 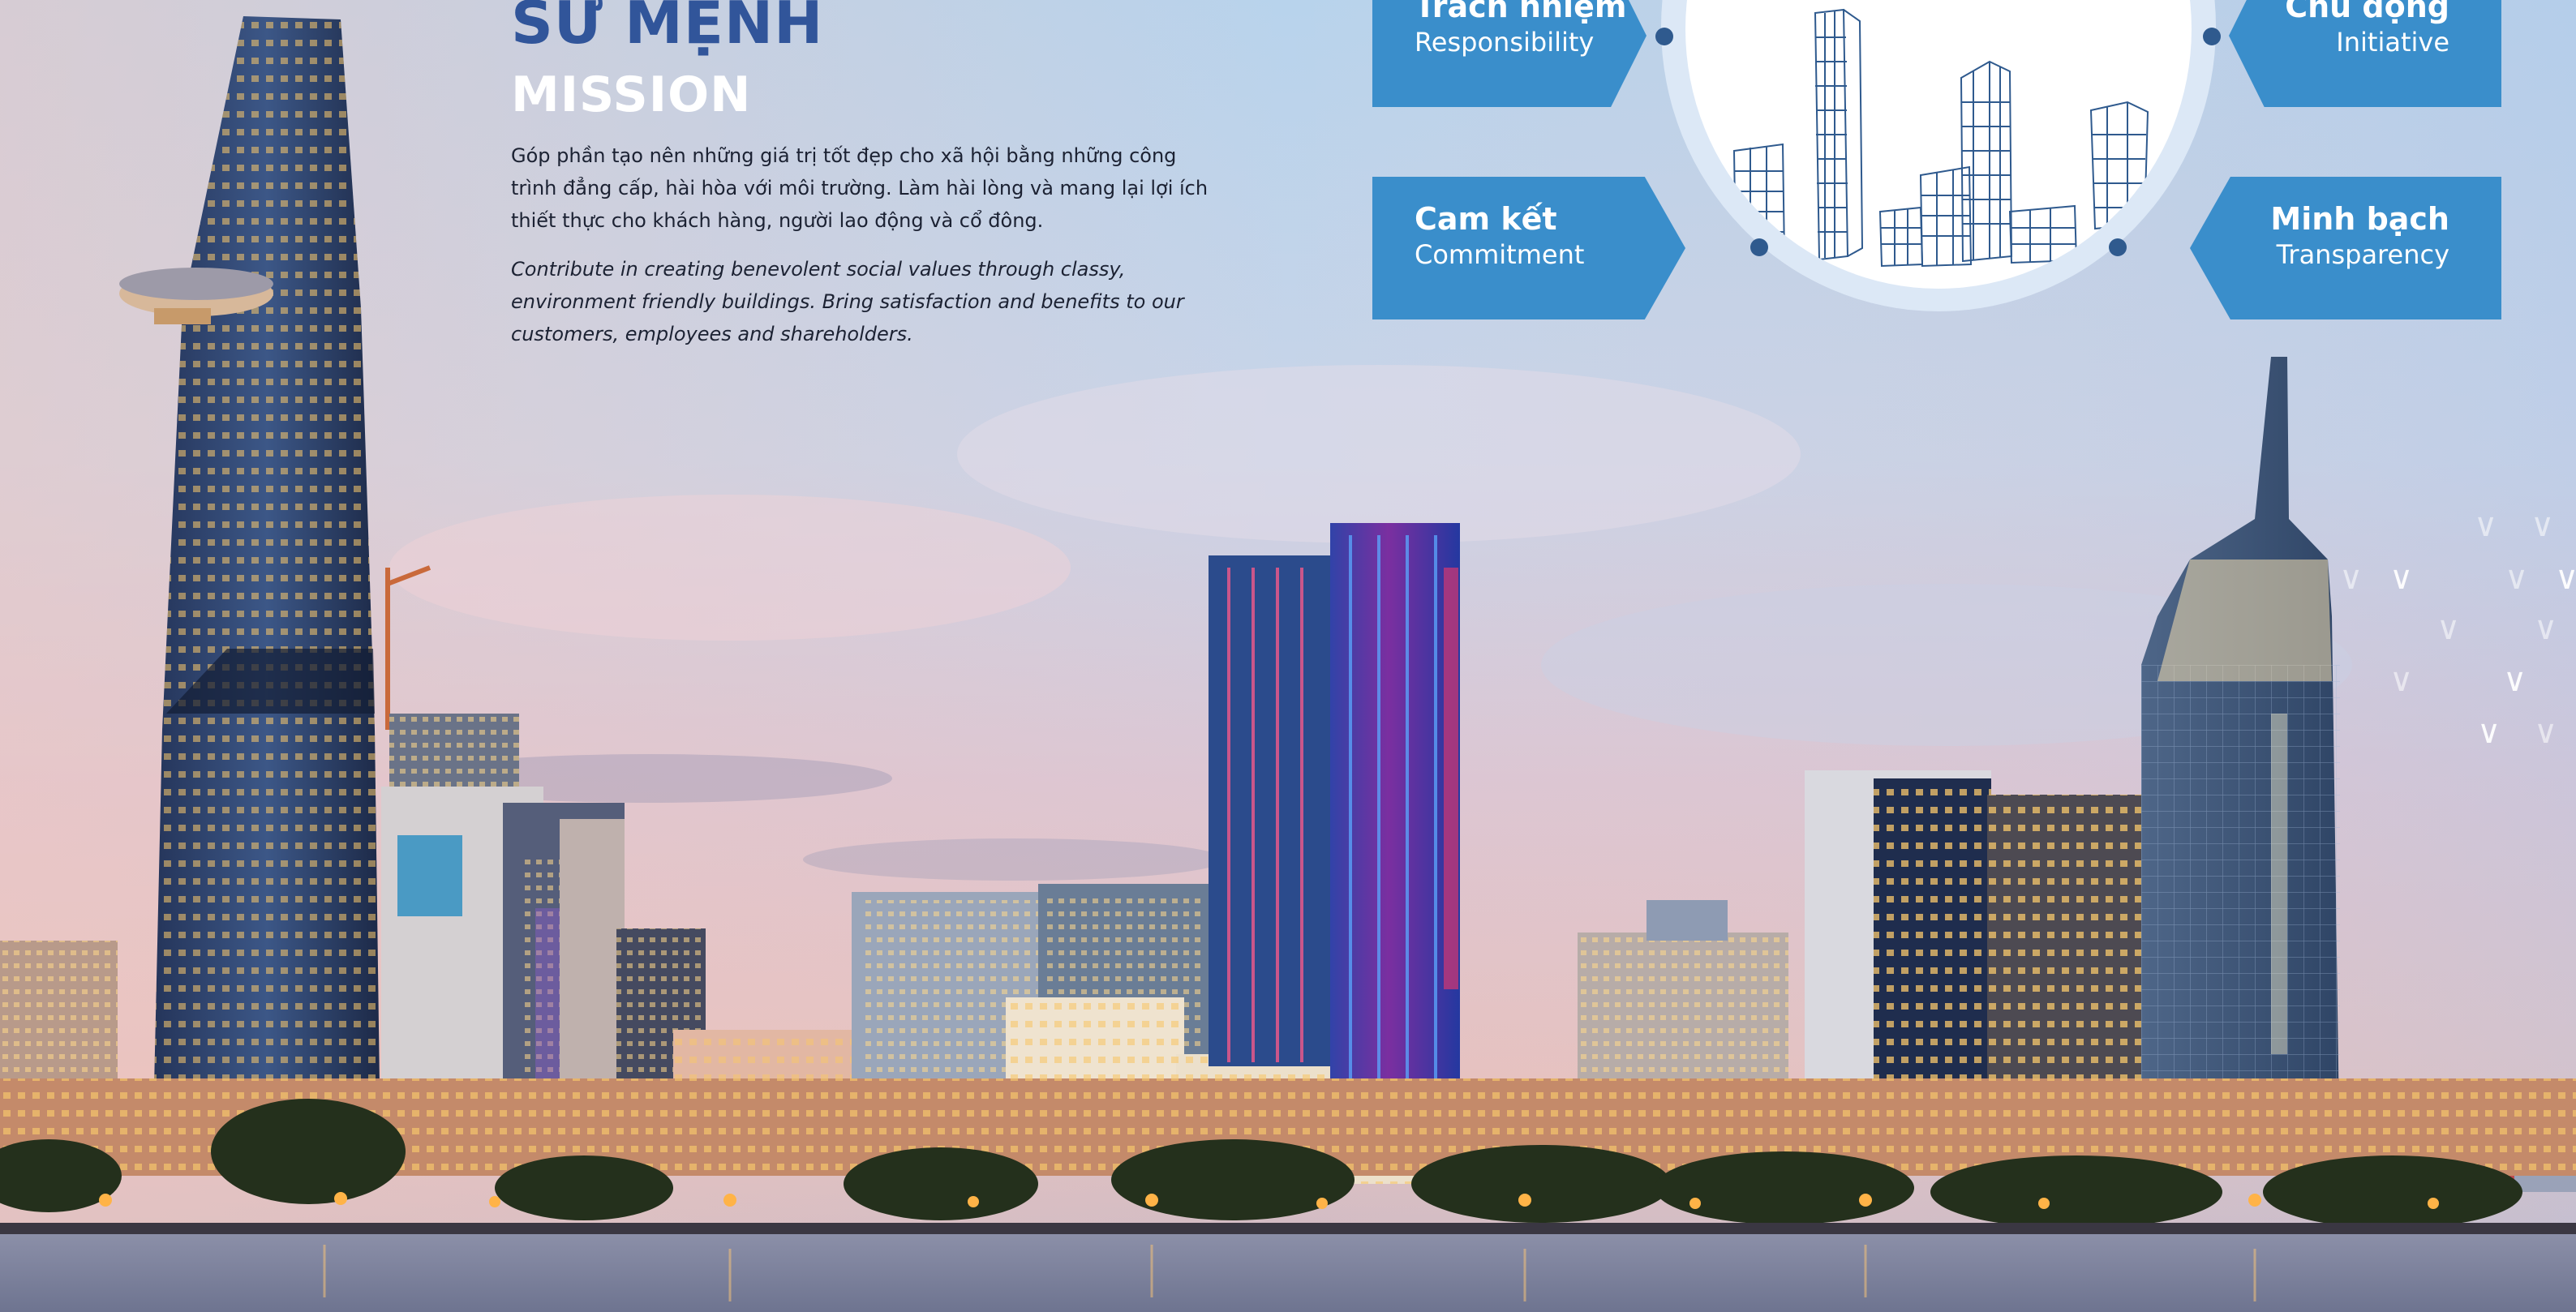 I want to click on value-label-vi: Chủ động, so click(x=2367, y=12).